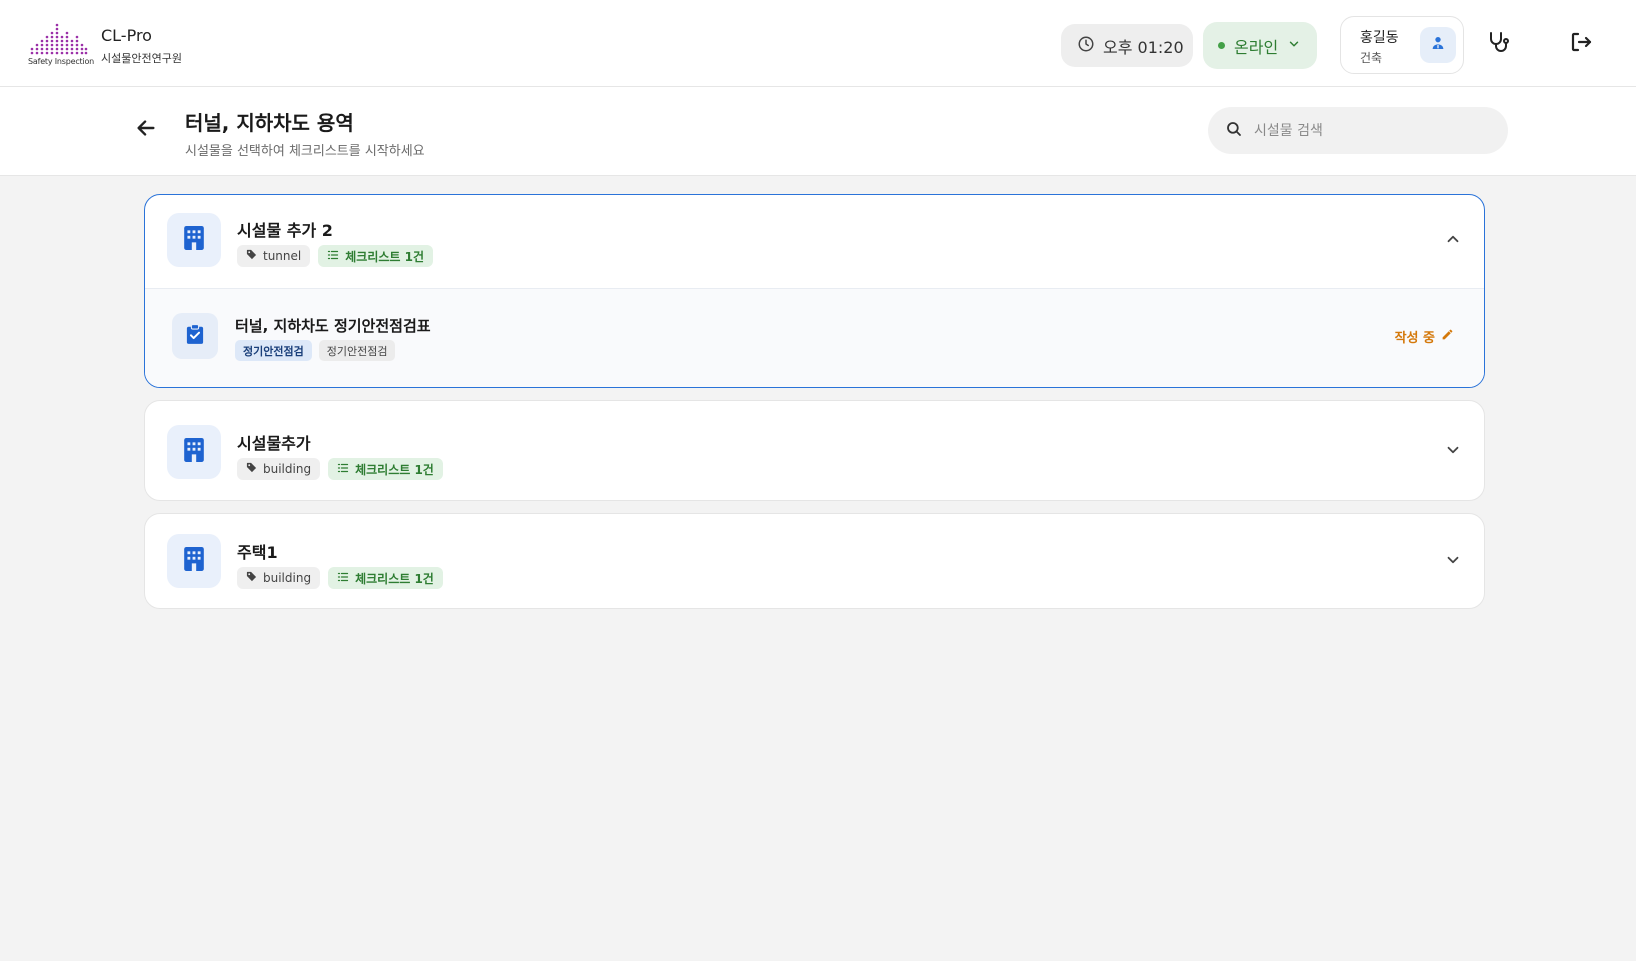  I want to click on user-icon, so click(1438, 45).